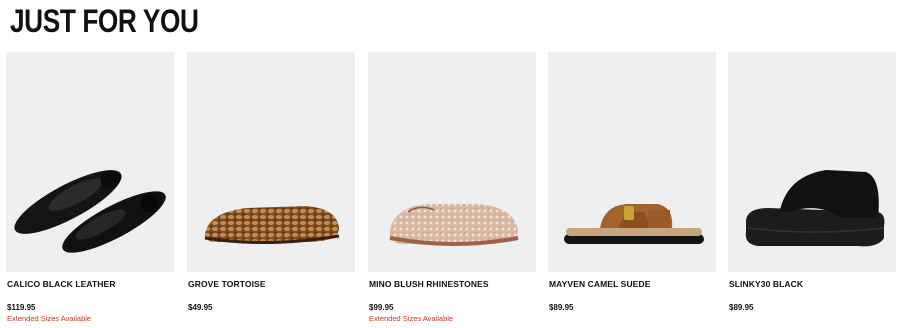 Image resolution: width=900 pixels, height=328 pixels. Describe the element at coordinates (454, 225) in the screenshot. I see `mesh-rhinestone-flat-icon` at that location.